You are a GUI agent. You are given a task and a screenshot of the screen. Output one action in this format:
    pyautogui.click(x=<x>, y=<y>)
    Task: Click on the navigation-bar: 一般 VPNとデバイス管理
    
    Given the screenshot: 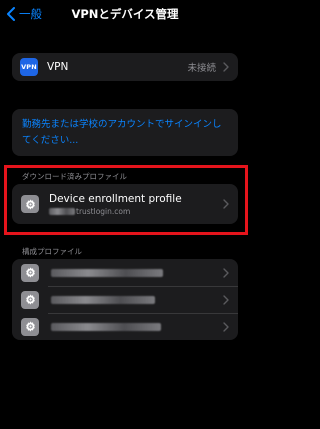 What is the action you would take?
    pyautogui.click(x=125, y=15)
    